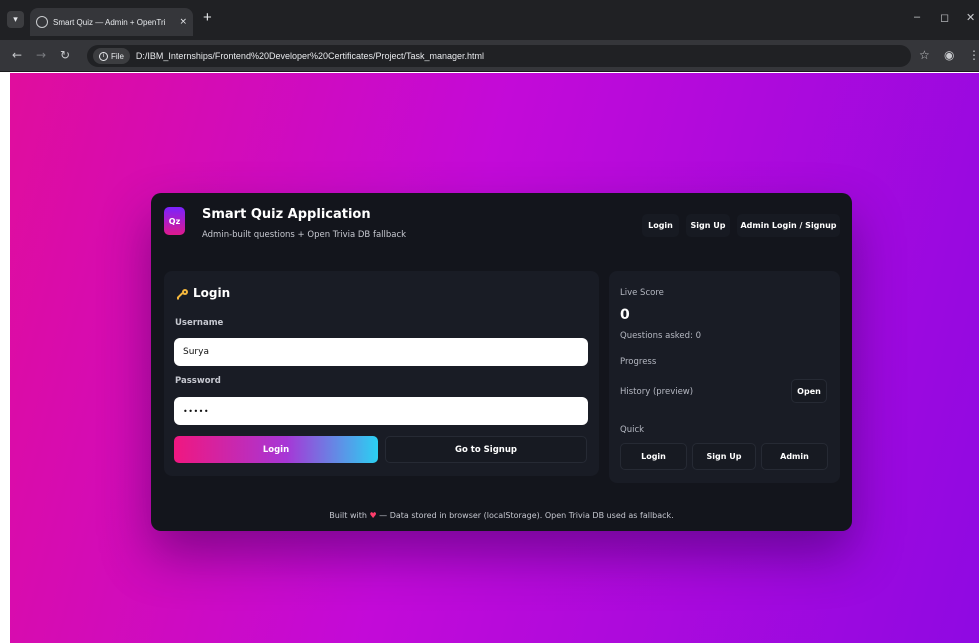 The image size is (979, 643). What do you see at coordinates (924, 55) in the screenshot?
I see `star-icon: ☆` at bounding box center [924, 55].